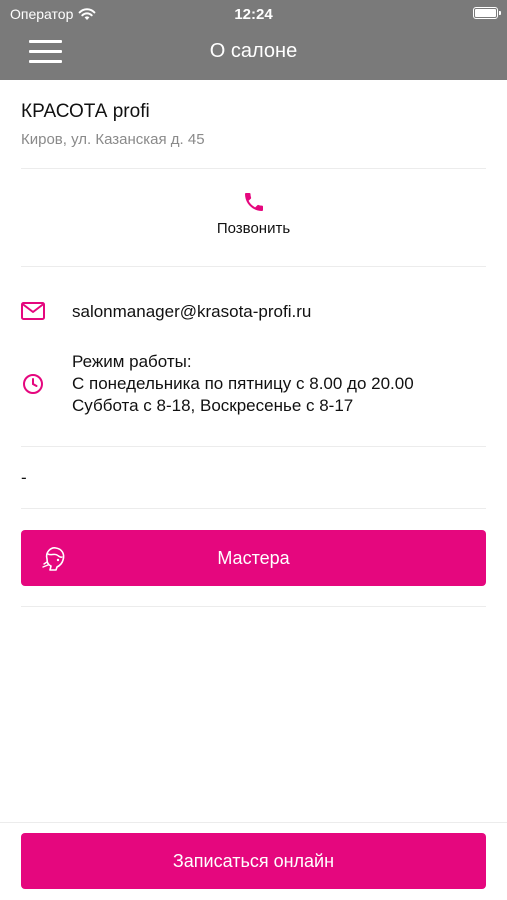 This screenshot has width=507, height=900. Describe the element at coordinates (253, 822) in the screenshot. I see `bottom-divider` at that location.